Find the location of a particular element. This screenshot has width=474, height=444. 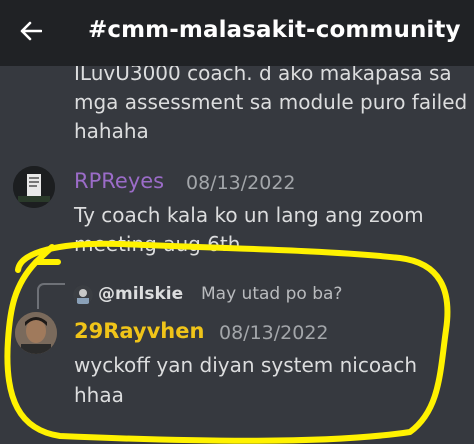

username: 29Rayvhen is located at coordinates (139, 331).